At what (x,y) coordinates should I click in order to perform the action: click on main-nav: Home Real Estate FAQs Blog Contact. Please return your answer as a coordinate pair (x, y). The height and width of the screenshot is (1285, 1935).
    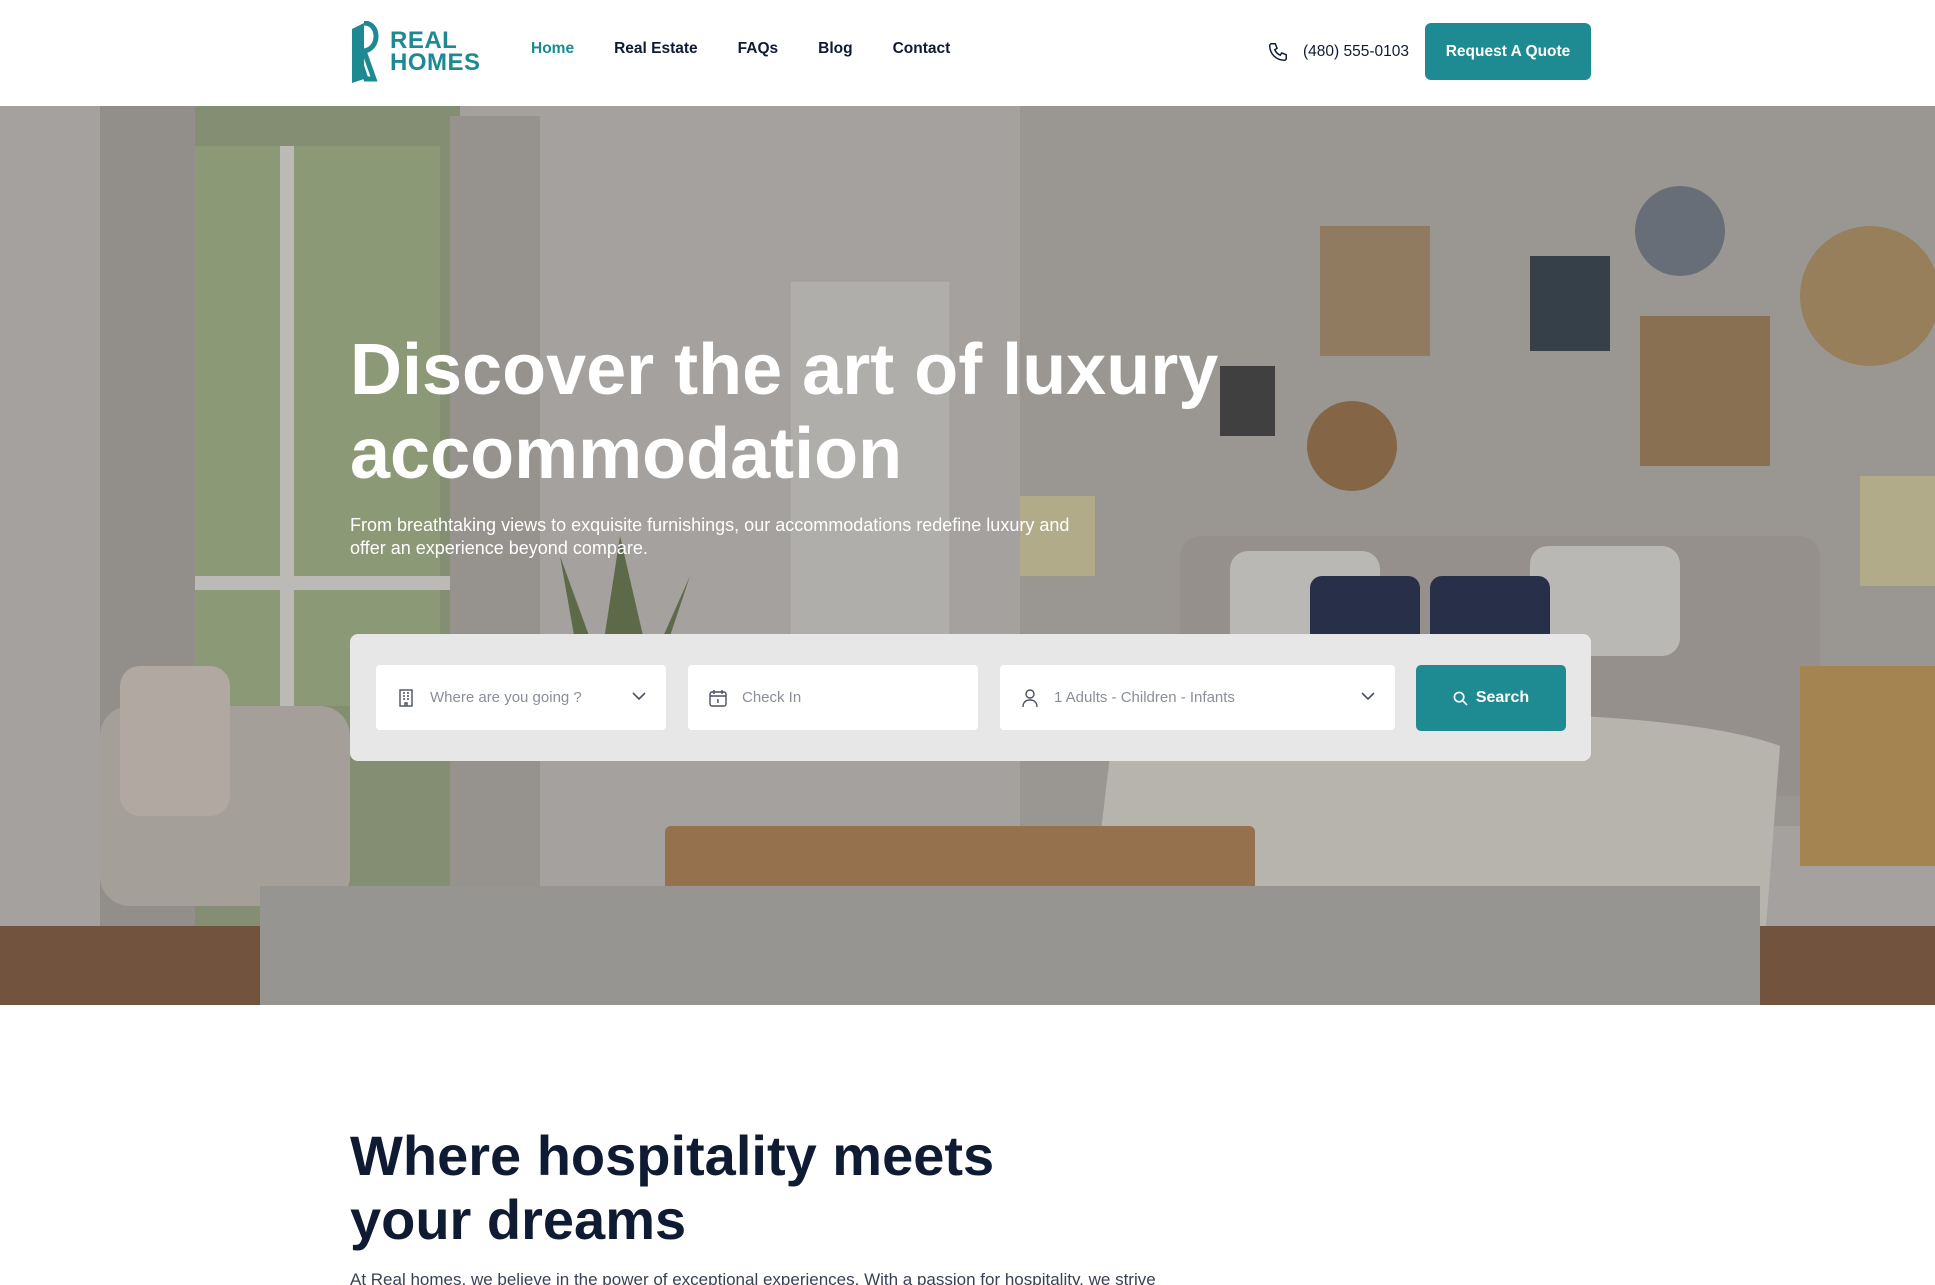
    Looking at the image, I should click on (740, 49).